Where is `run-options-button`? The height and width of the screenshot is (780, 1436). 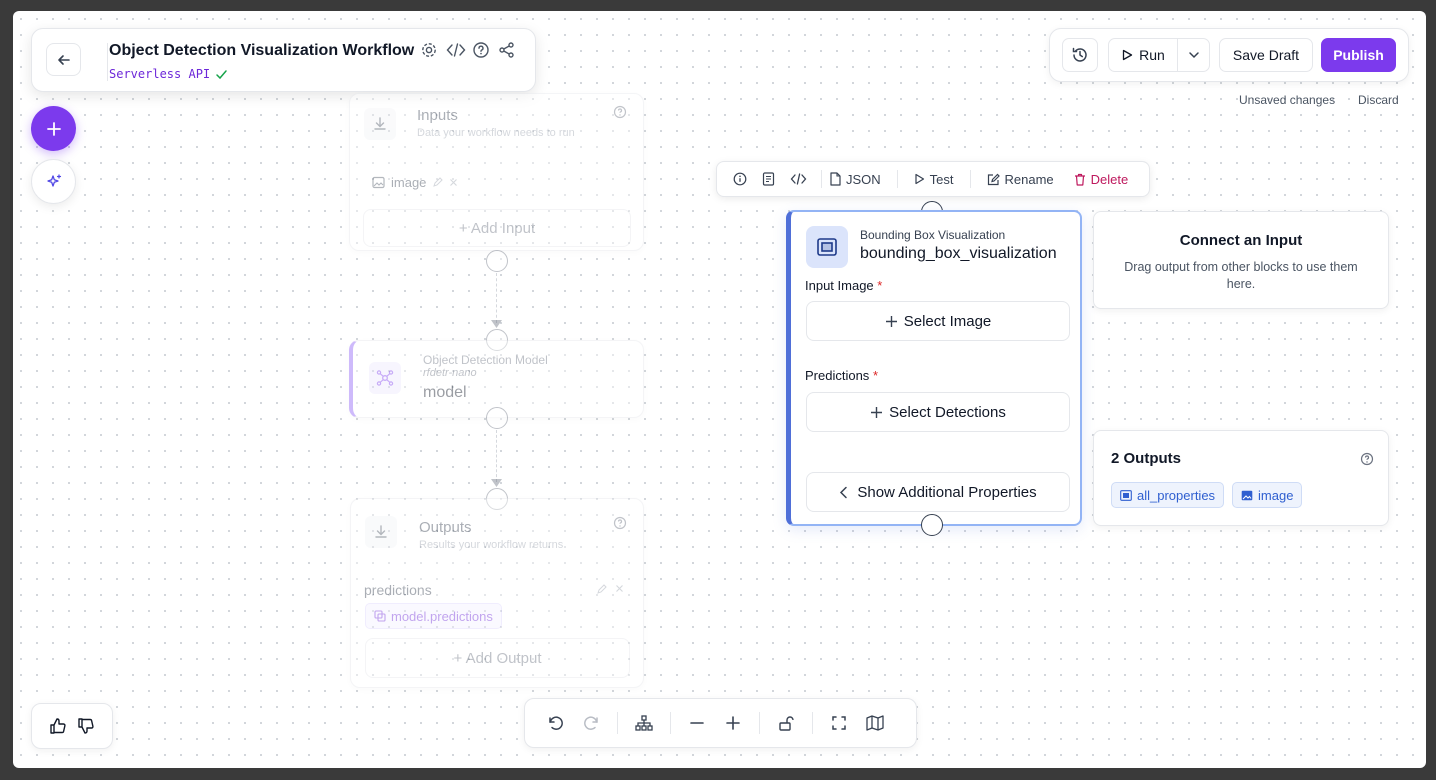
run-options-button is located at coordinates (1193, 55).